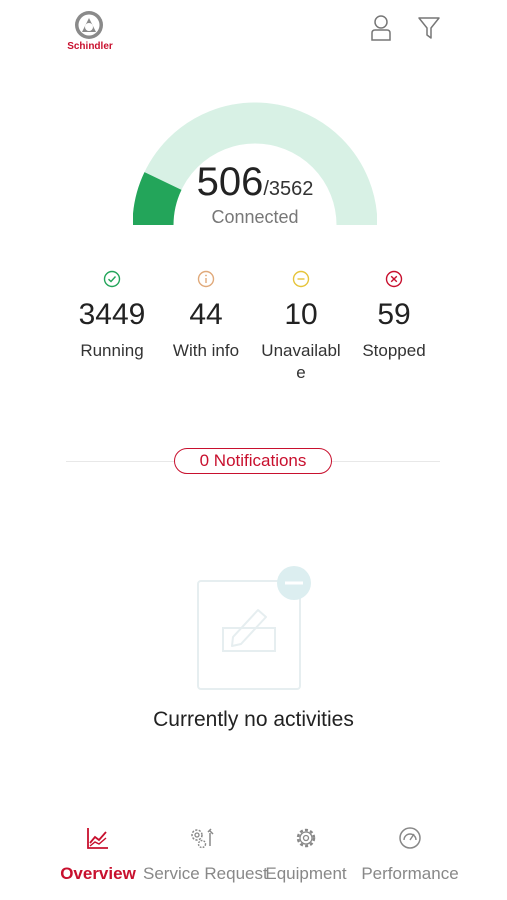 This screenshot has width=507, height=900. I want to click on user-icon, so click(381, 28).